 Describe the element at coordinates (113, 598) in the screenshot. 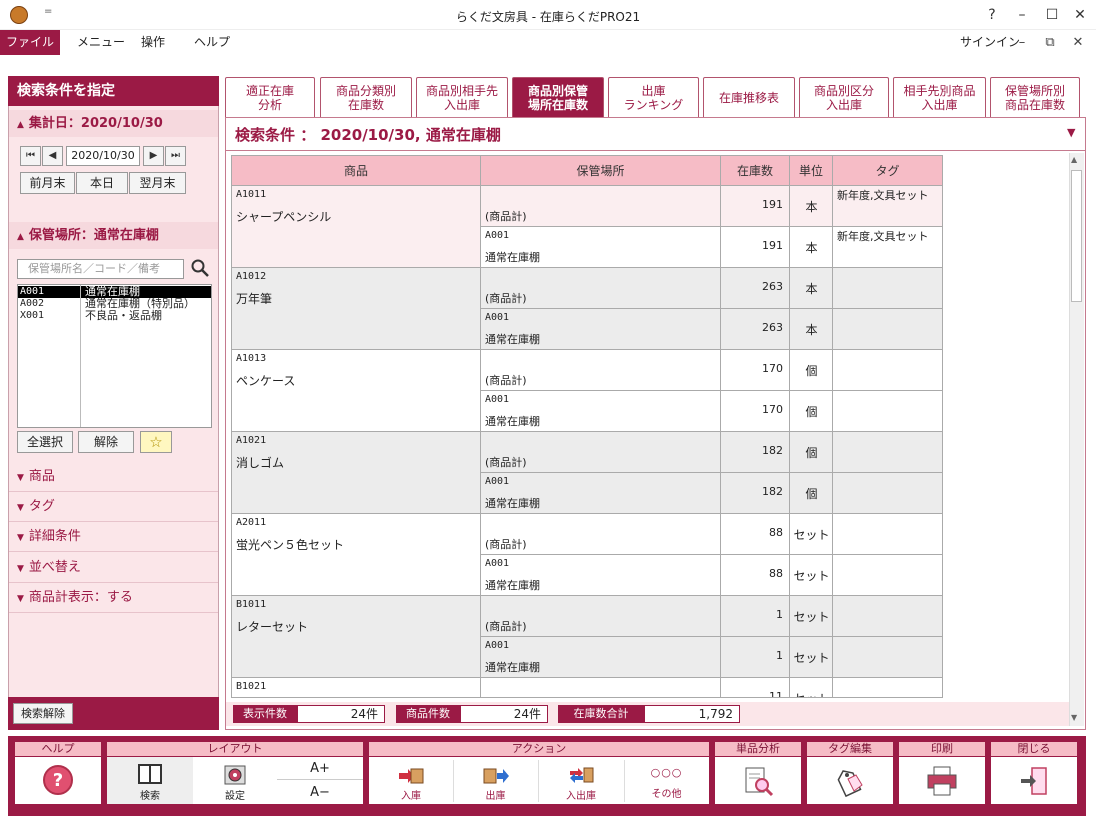

I see `subtotal-section-header: ▼ 商品計表示：する` at that location.